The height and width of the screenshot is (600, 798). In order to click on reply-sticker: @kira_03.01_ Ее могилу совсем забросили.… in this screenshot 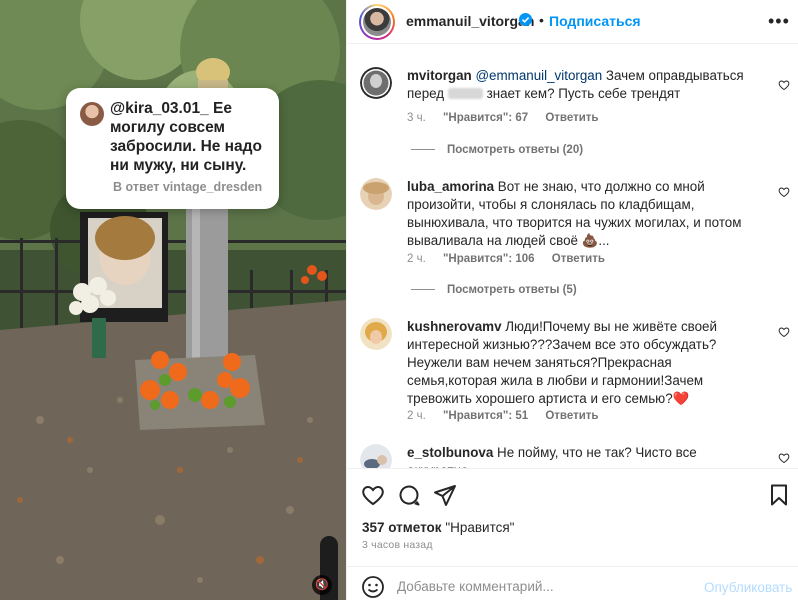, I will do `click(172, 148)`.